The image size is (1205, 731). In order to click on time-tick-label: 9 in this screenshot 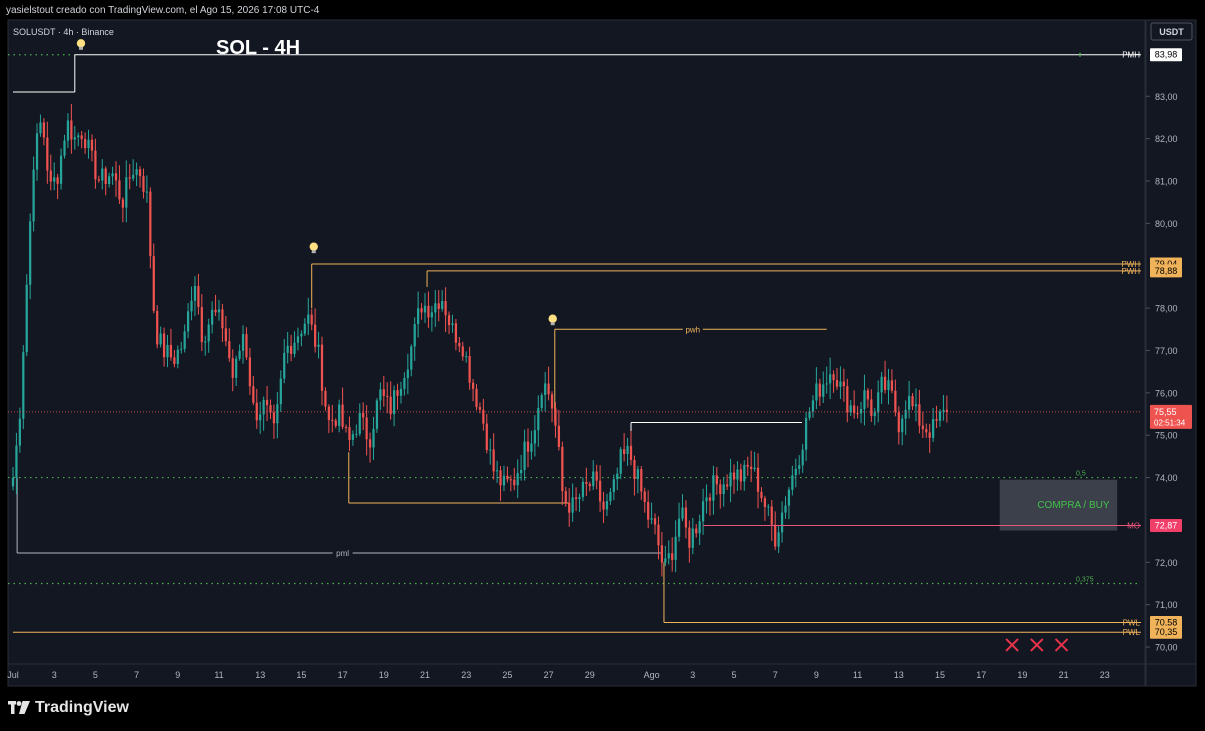, I will do `click(816, 675)`.